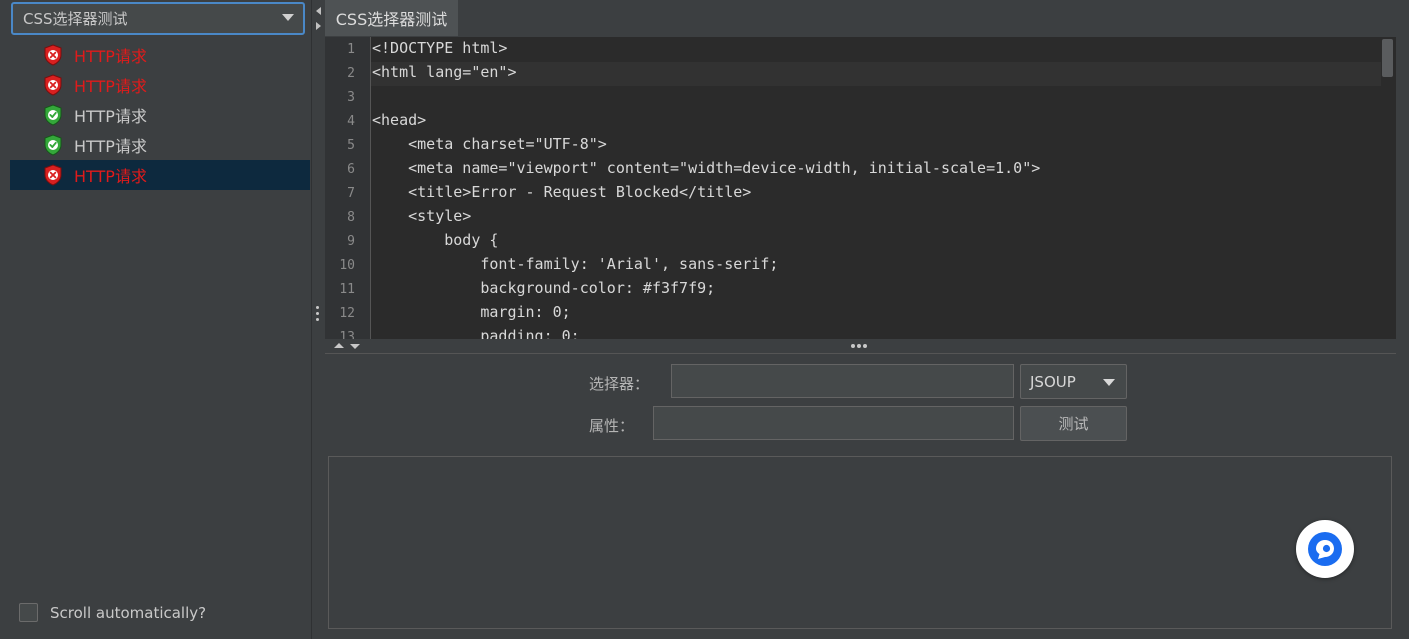 The width and height of the screenshot is (1409, 639). Describe the element at coordinates (351, 193) in the screenshot. I see `line-number: 7` at that location.